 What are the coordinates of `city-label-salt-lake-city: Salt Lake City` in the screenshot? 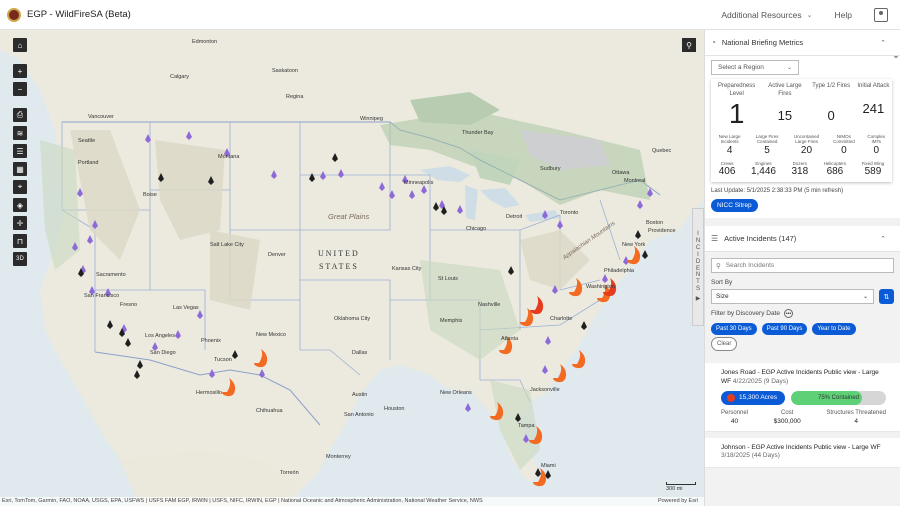 It's located at (227, 245).